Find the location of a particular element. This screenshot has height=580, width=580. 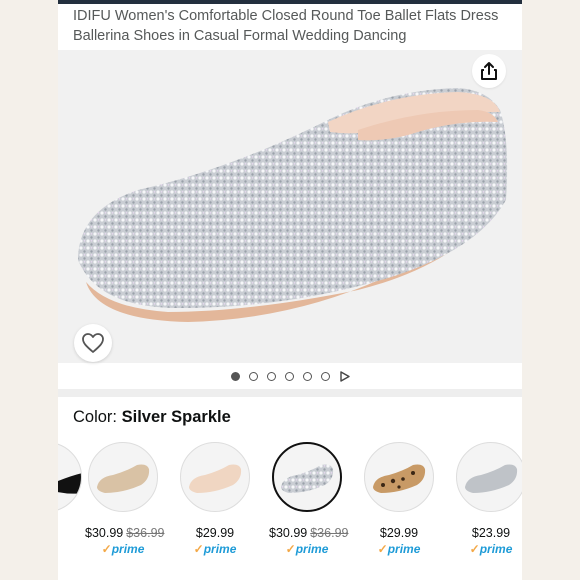

swatch-silver: $23.99 ✓prime is located at coordinates (487, 505).